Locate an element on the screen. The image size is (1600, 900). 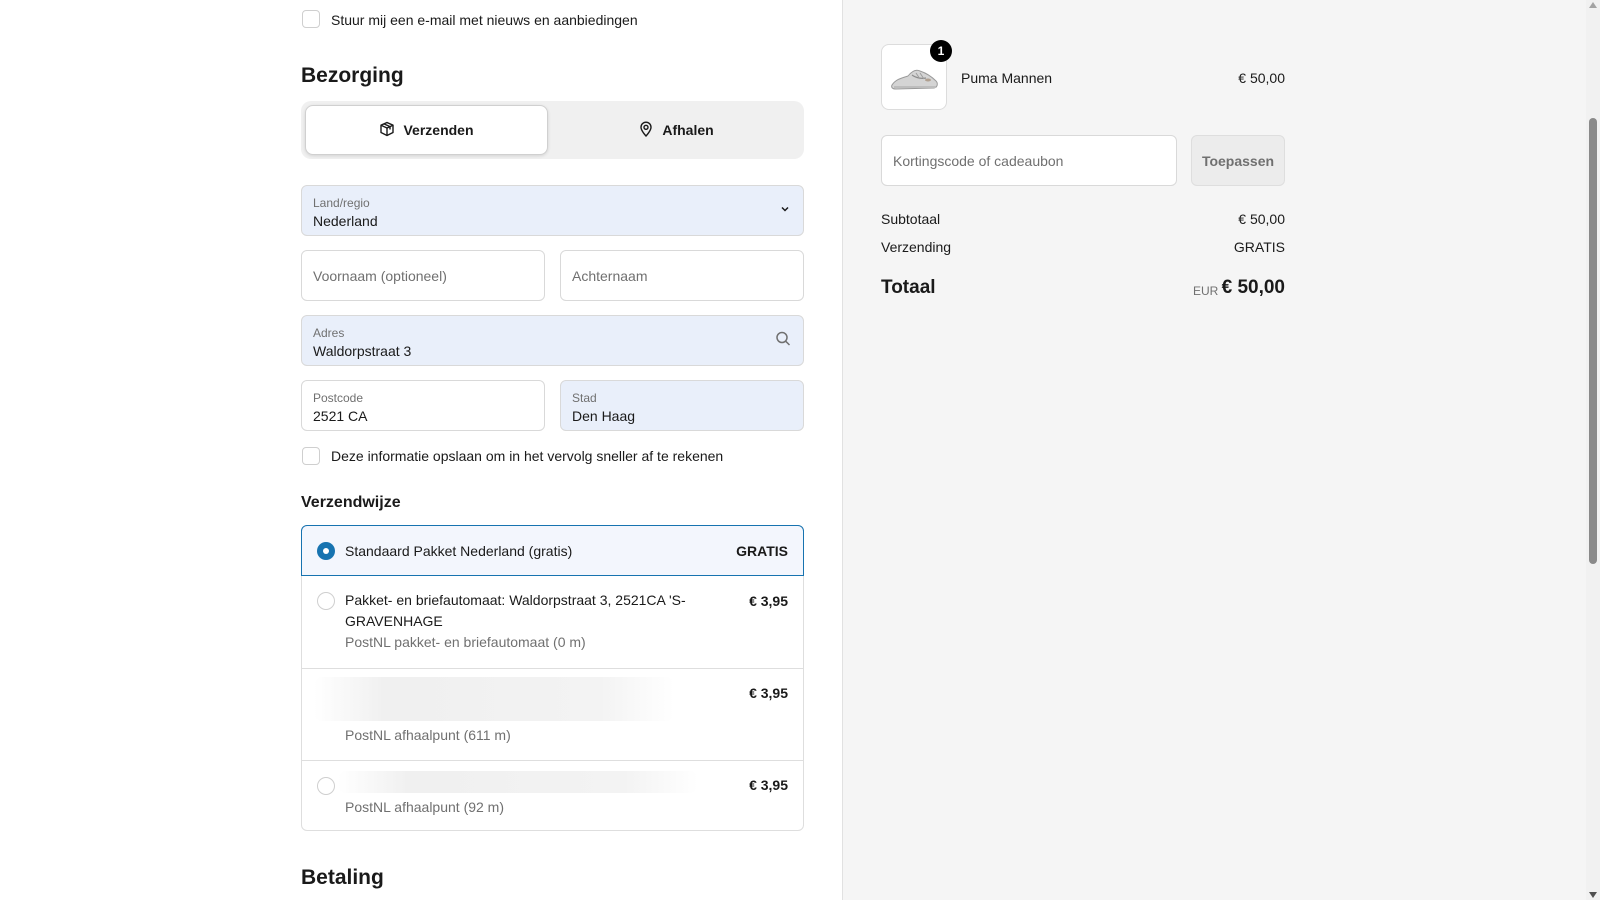
delivery-method-toggle: Verzenden Afhalen is located at coordinates (552, 130).